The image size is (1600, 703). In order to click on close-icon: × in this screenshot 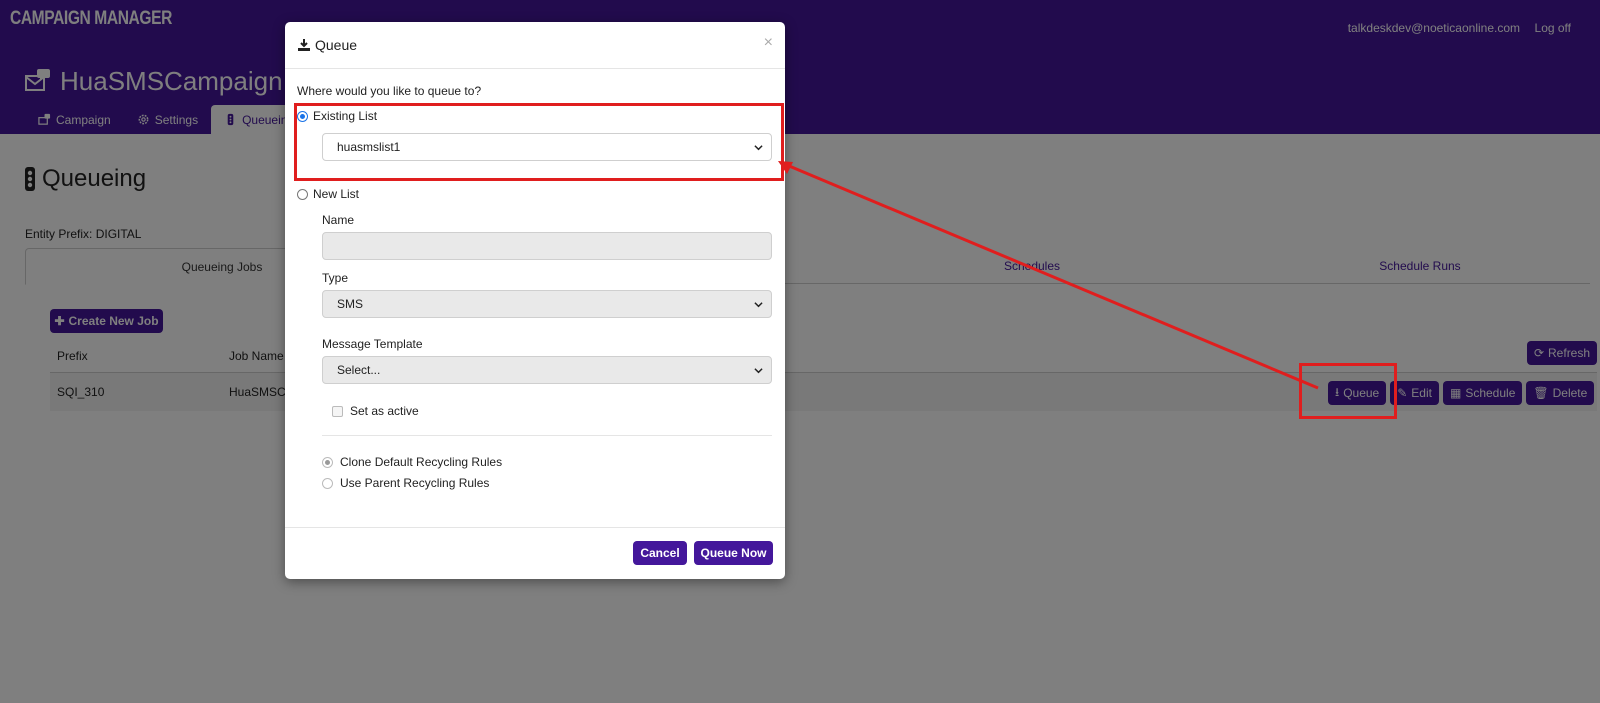, I will do `click(768, 43)`.